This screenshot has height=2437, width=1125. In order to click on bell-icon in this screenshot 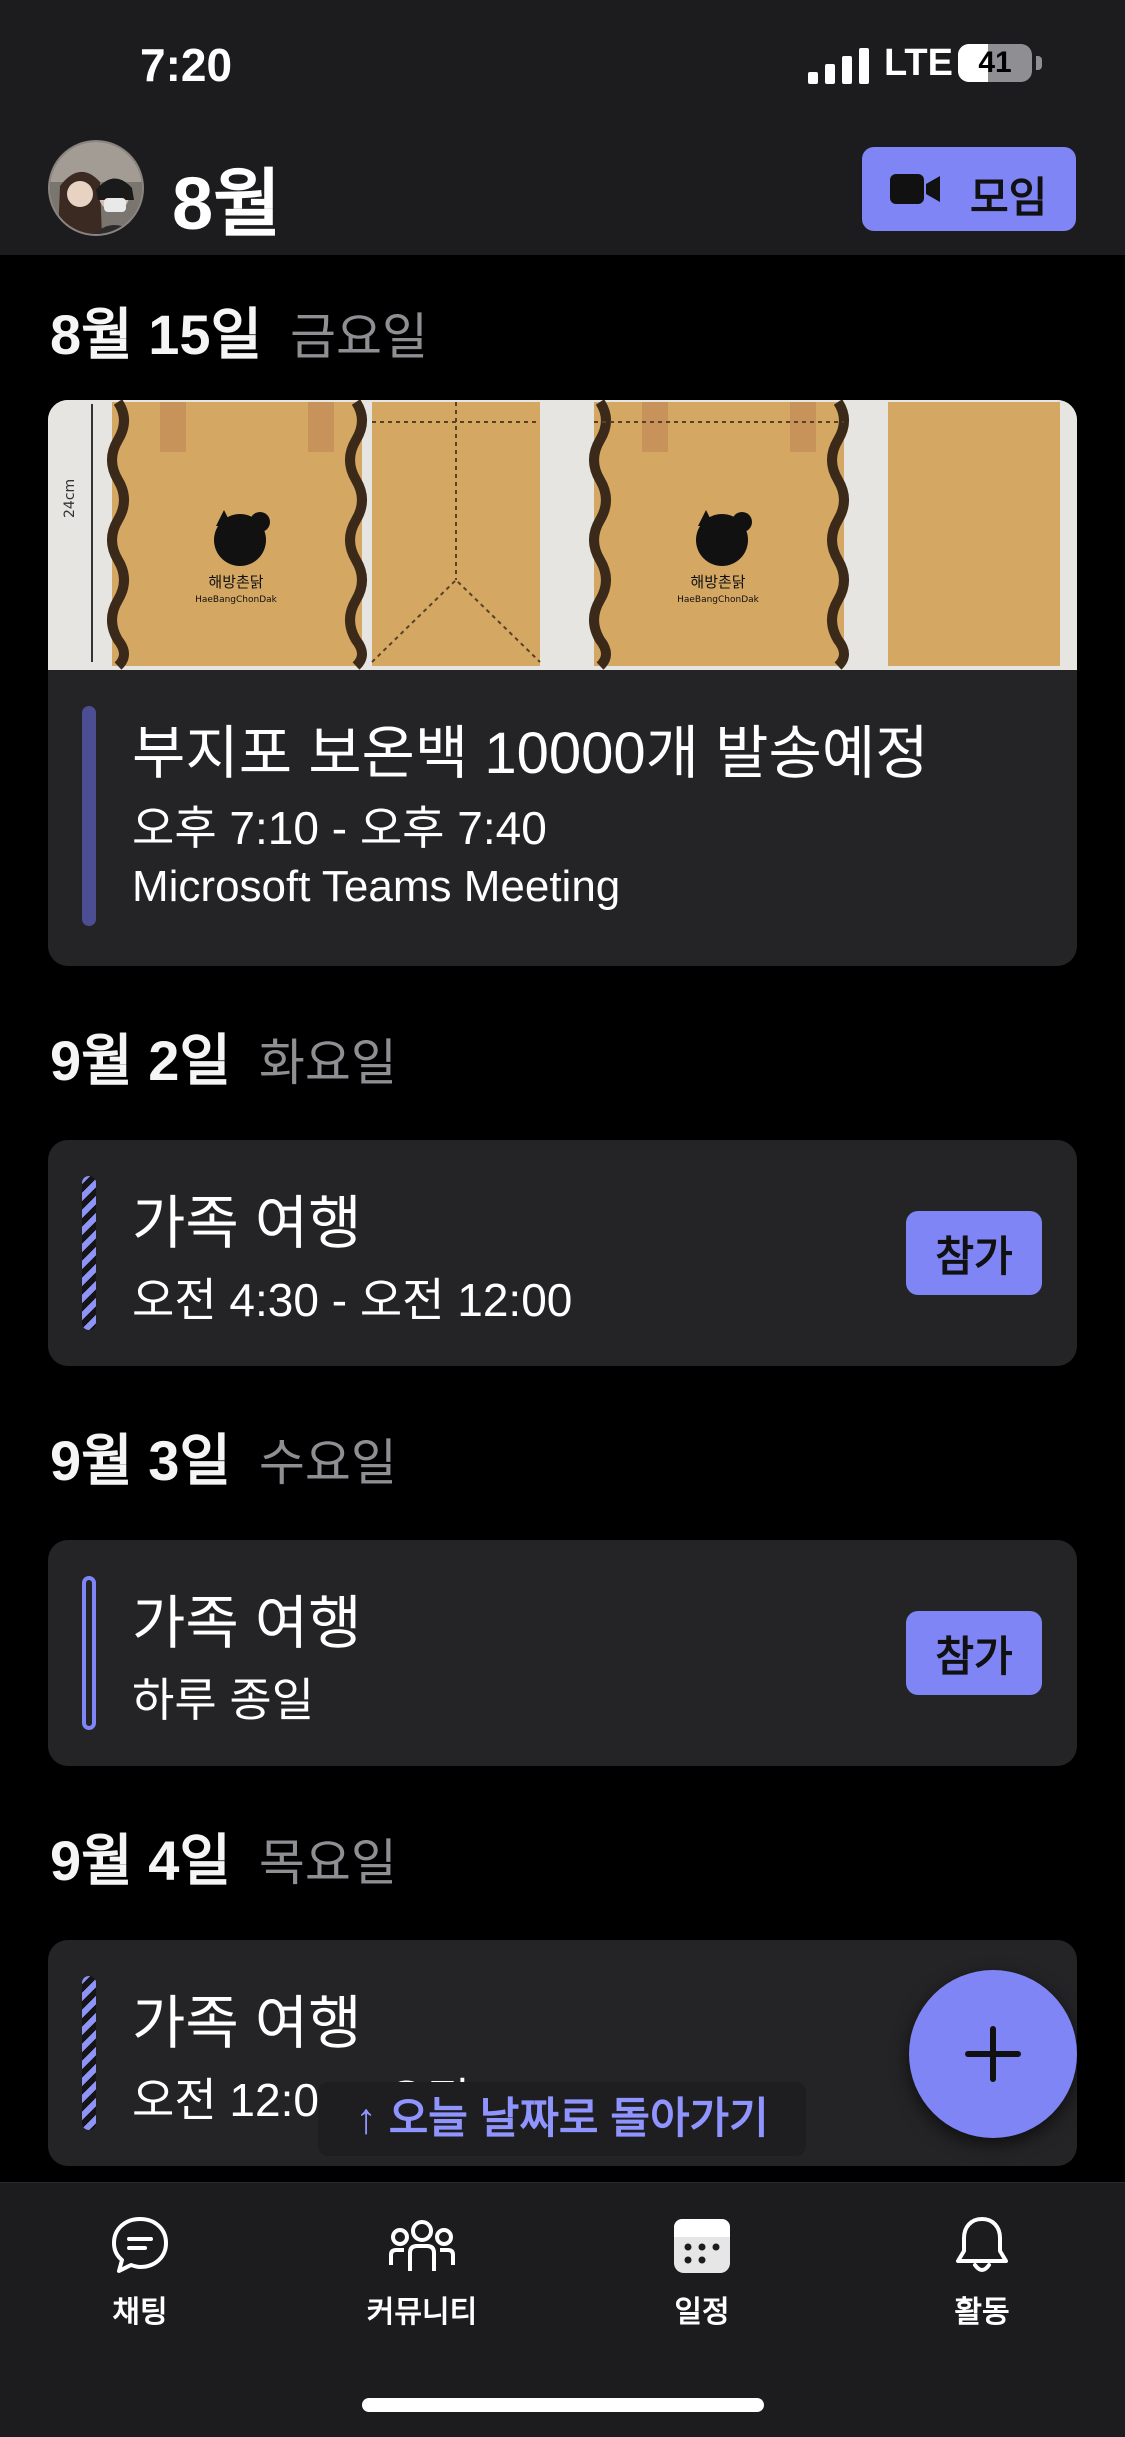, I will do `click(982, 2244)`.